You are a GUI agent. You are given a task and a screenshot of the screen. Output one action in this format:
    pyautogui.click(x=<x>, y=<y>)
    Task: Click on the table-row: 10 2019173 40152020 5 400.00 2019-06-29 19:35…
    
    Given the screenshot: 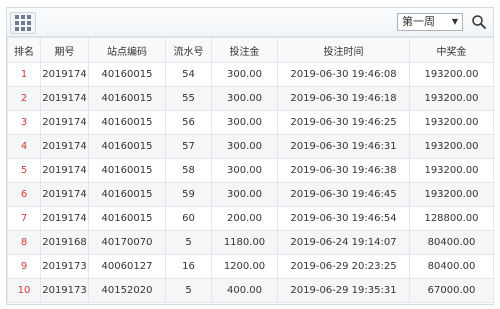 What is the action you would take?
    pyautogui.click(x=250, y=290)
    